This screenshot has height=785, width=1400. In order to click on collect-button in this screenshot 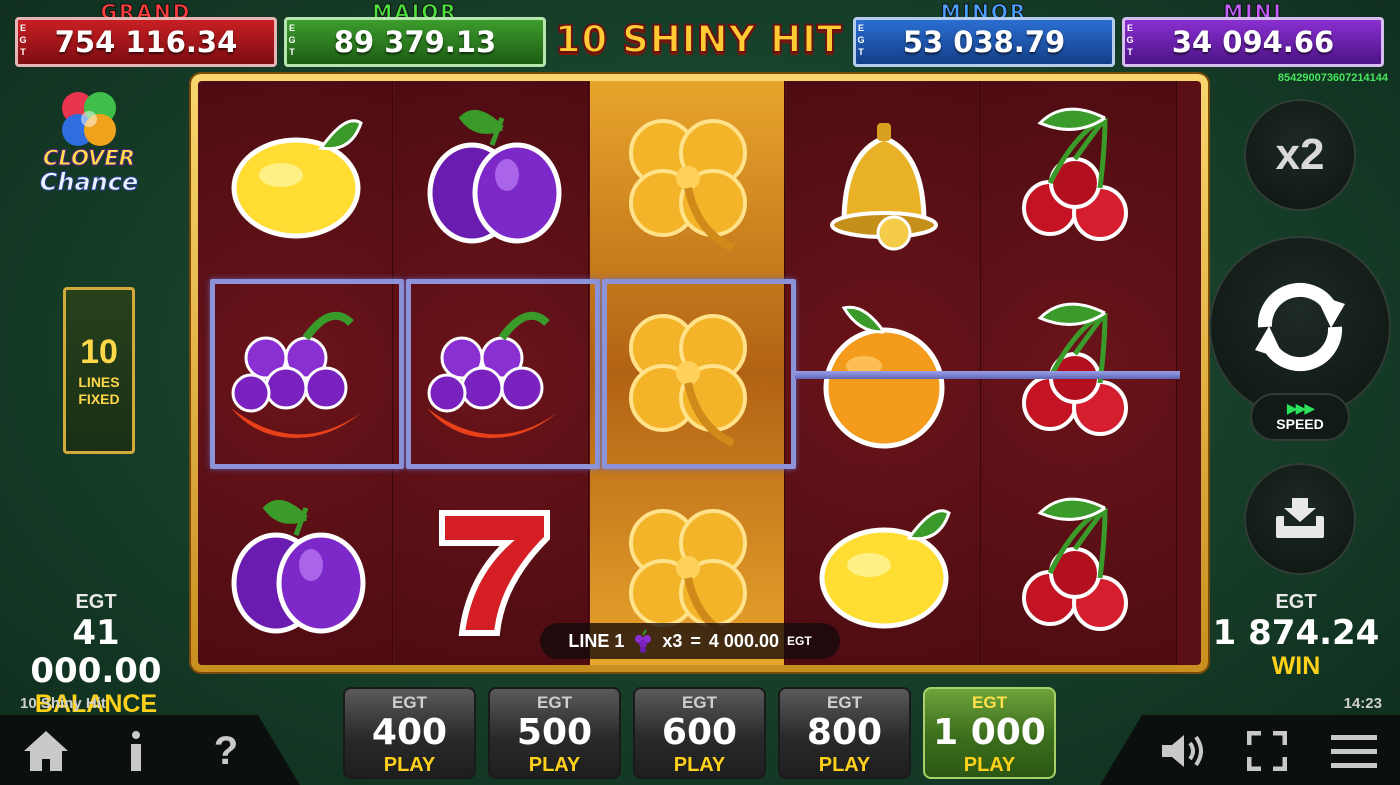, I will do `click(1300, 519)`.